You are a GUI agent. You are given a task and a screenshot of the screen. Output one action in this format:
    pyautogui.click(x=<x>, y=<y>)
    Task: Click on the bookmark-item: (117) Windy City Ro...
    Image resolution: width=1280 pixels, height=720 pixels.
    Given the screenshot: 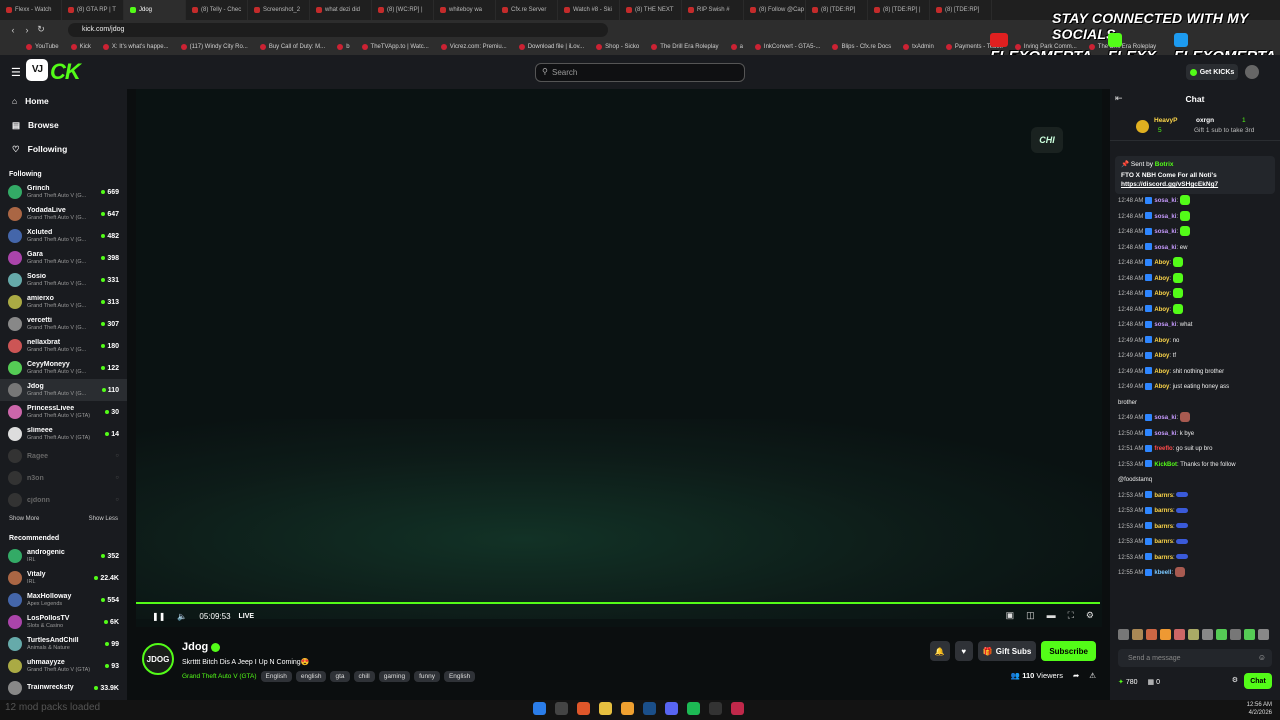 What is the action you would take?
    pyautogui.click(x=214, y=47)
    